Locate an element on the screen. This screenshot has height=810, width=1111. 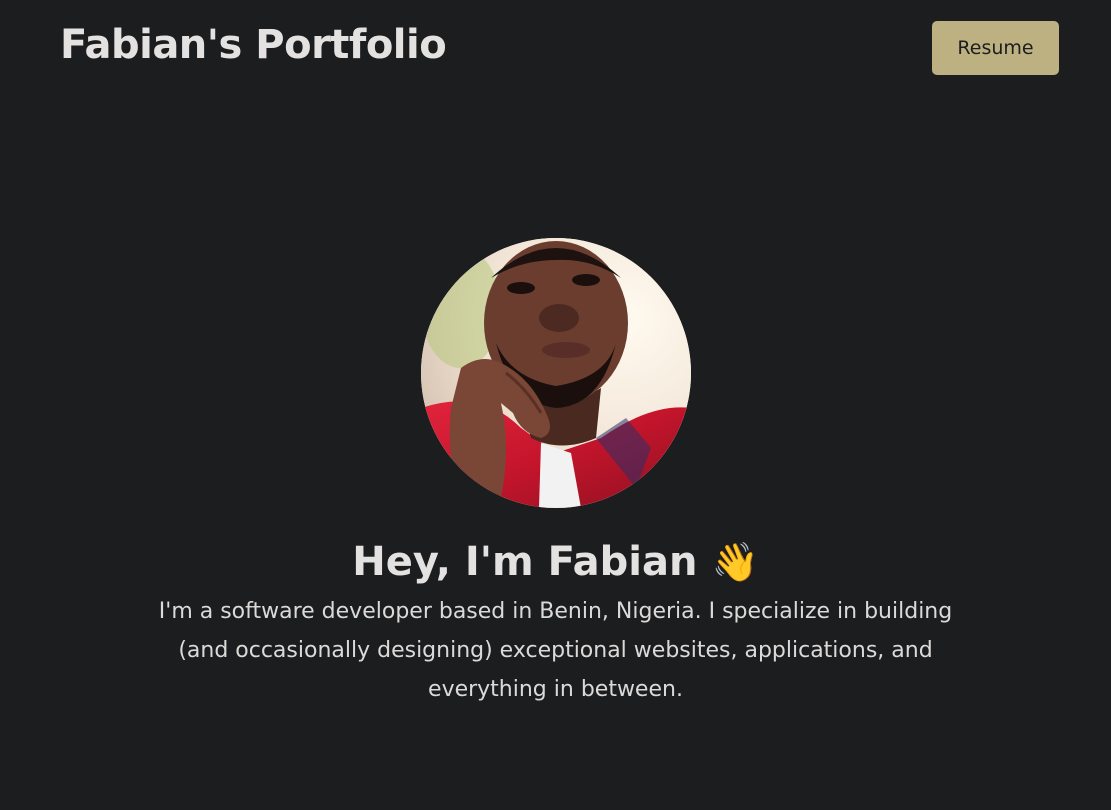
greeting-text: Hey, I'm Fabian is located at coordinates (525, 562).